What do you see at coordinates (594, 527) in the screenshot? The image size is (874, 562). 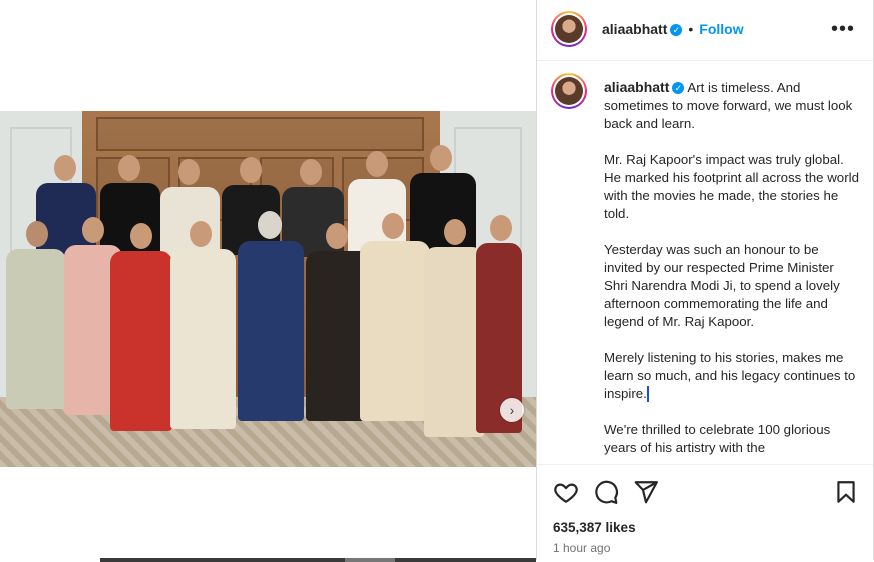 I see `likes-count: 635,387 likes` at bounding box center [594, 527].